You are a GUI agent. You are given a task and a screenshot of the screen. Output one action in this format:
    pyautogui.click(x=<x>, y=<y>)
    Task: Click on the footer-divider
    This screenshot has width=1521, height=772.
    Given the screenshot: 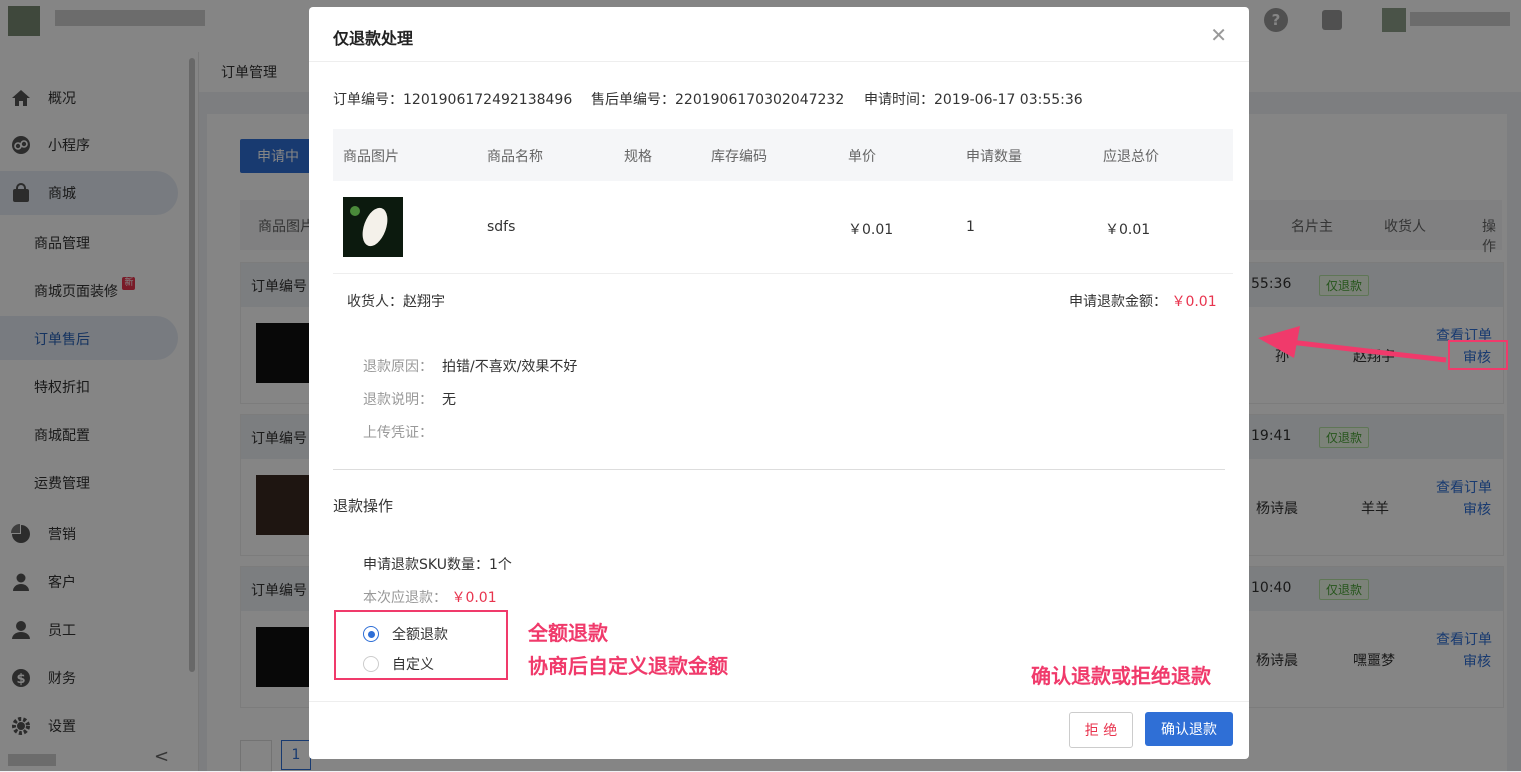 What is the action you would take?
    pyautogui.click(x=779, y=701)
    